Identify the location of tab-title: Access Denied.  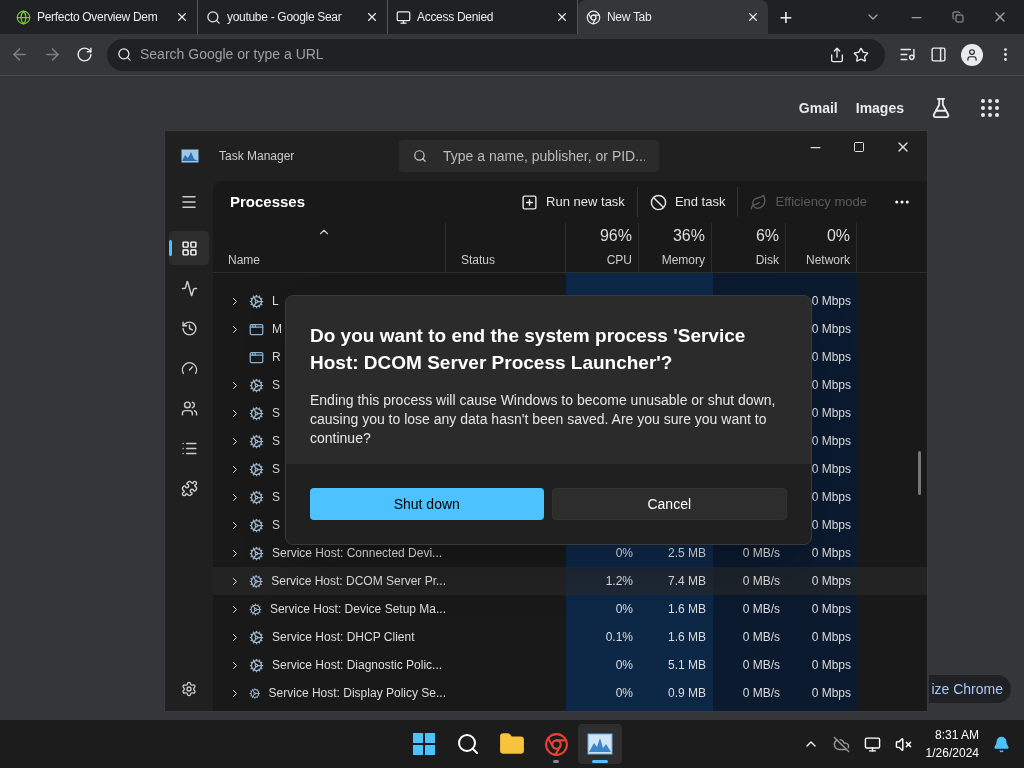
(456, 17).